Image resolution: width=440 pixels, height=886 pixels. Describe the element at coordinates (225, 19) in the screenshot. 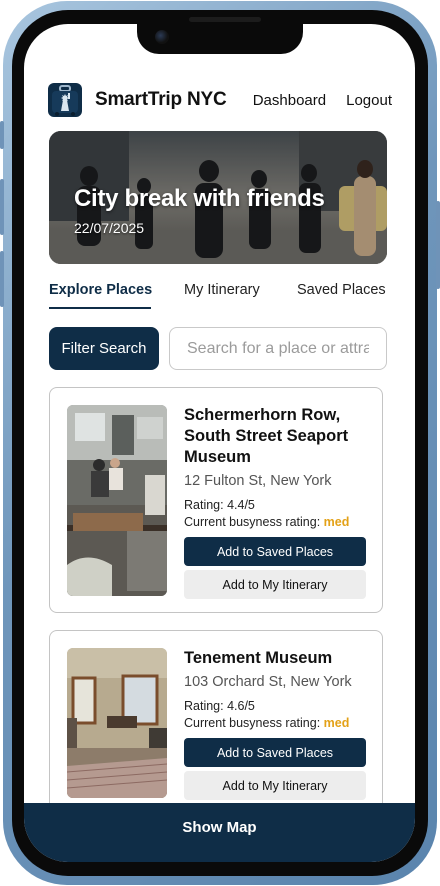

I see `speaker` at that location.